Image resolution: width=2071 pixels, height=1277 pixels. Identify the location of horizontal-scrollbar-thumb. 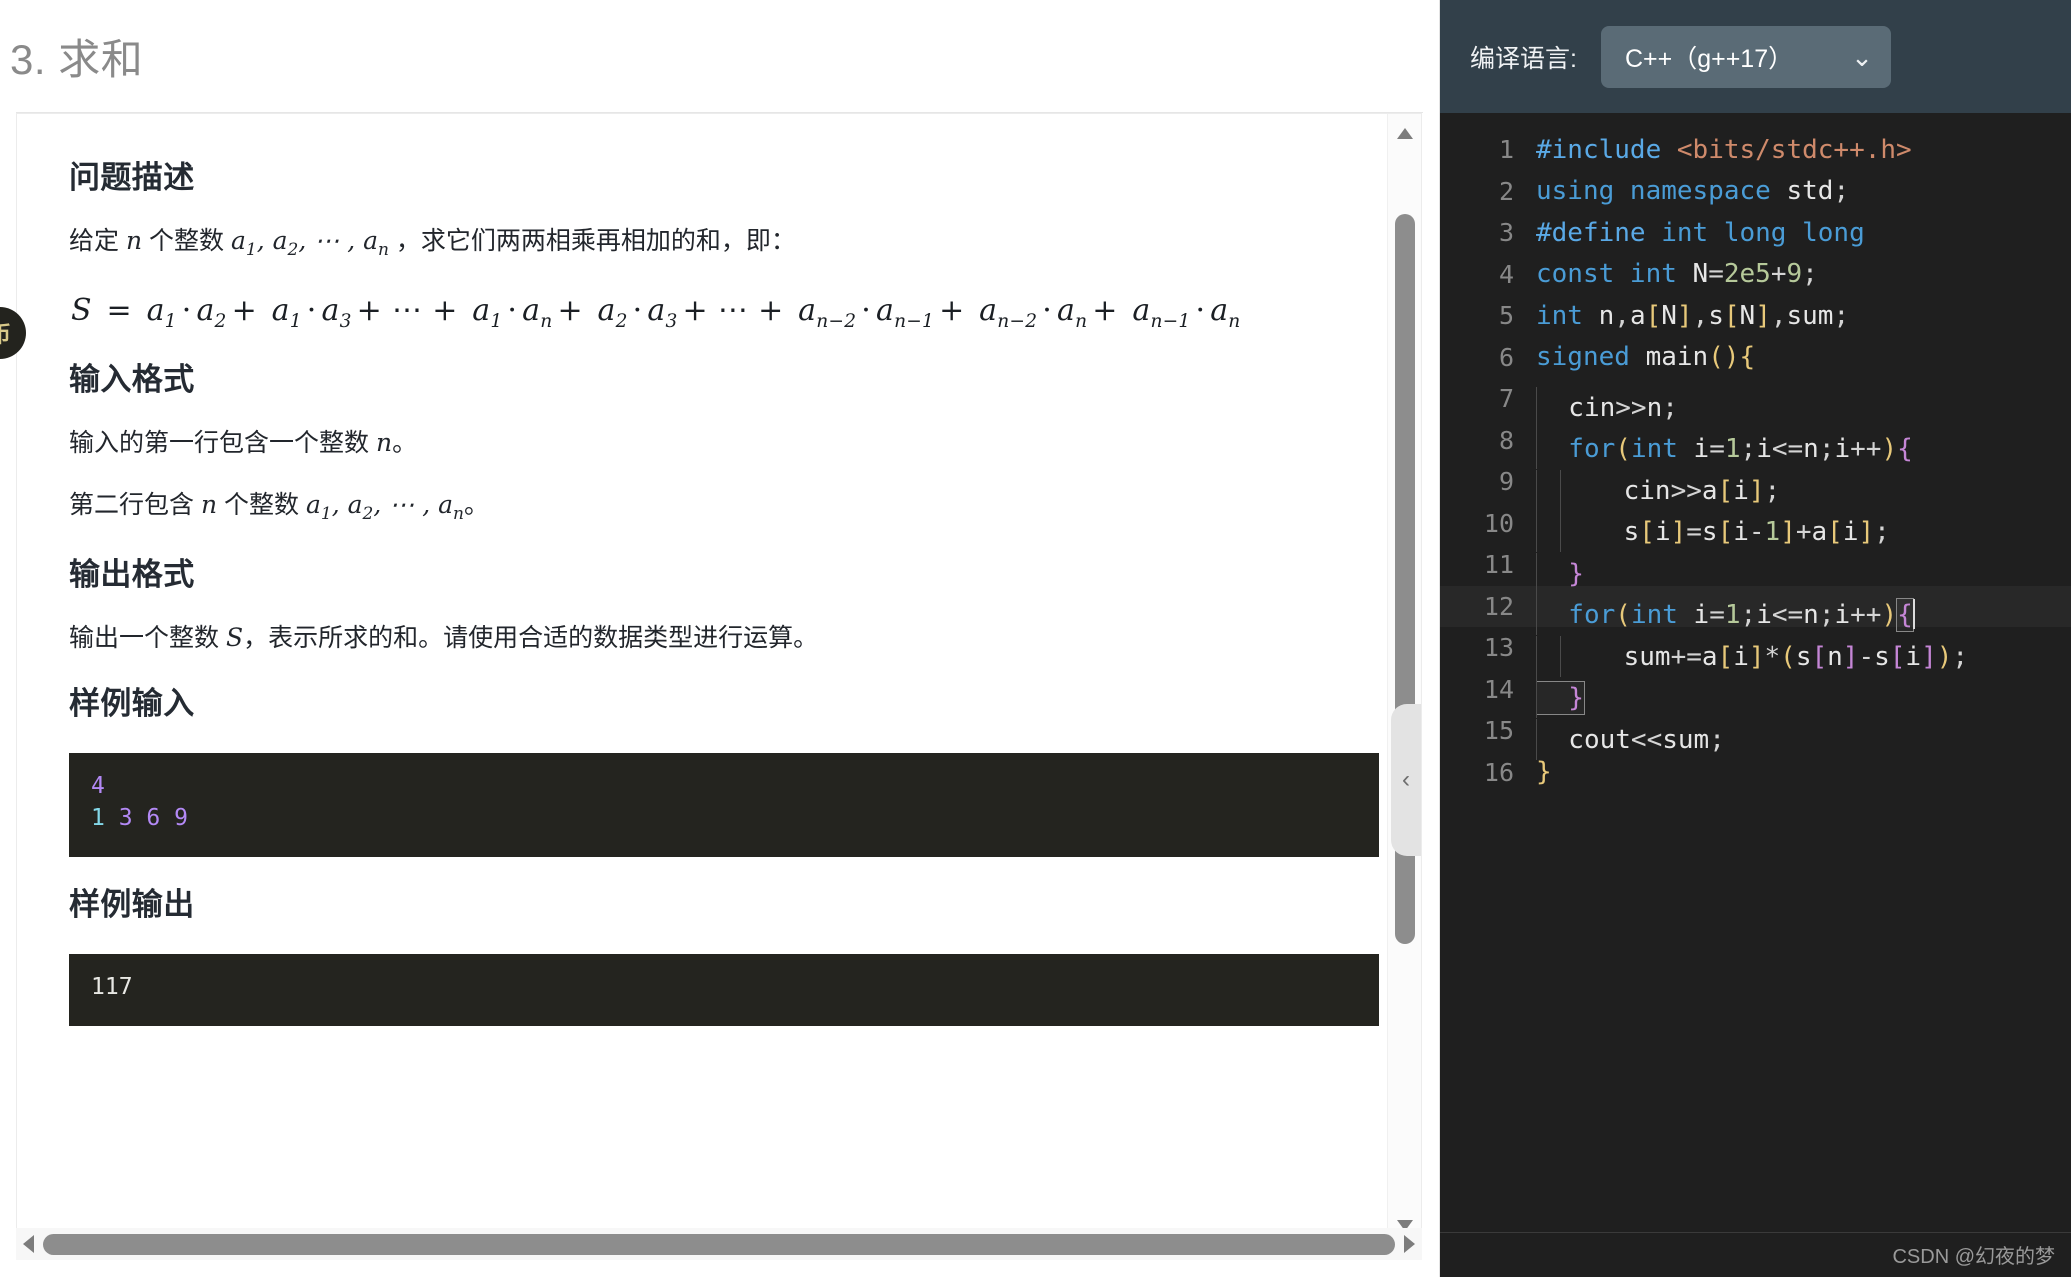
(719, 1244).